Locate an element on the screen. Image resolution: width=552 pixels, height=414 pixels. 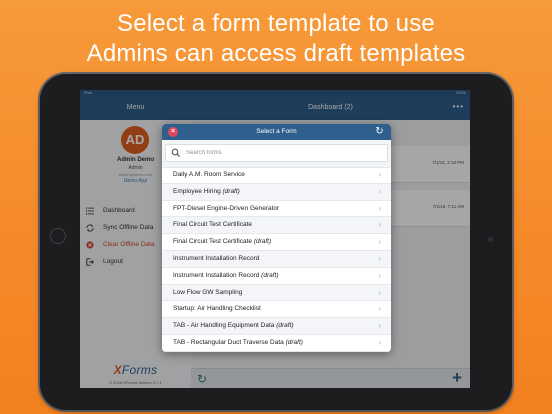
form-name: Startup: Air Handling Checklist is located at coordinates (217, 309).